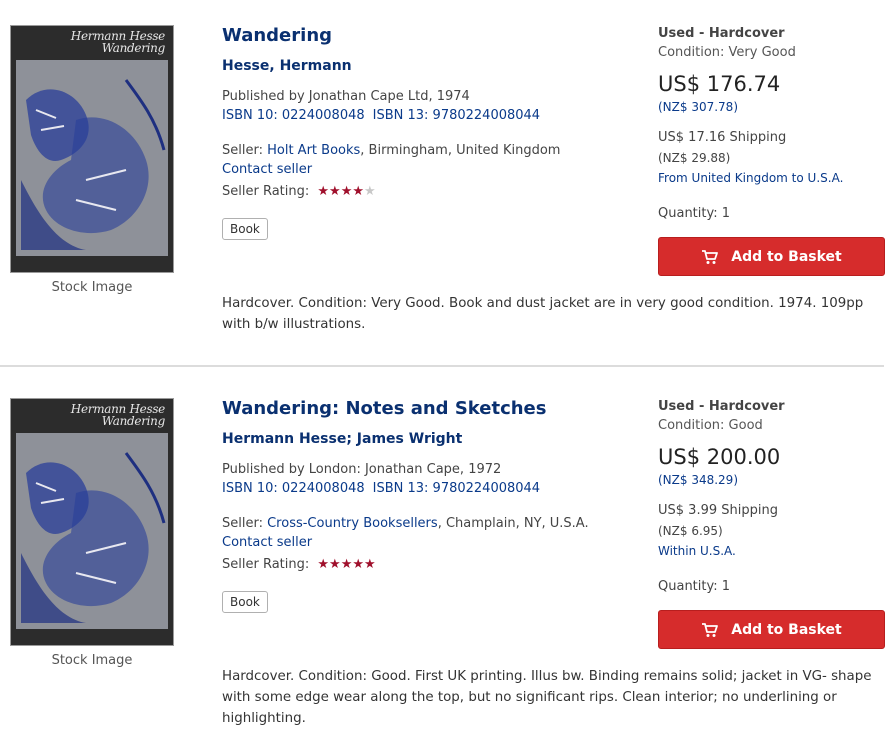 Image resolution: width=895 pixels, height=735 pixels. What do you see at coordinates (698, 480) in the screenshot?
I see `converted-price: (NZ$ 348.29)` at bounding box center [698, 480].